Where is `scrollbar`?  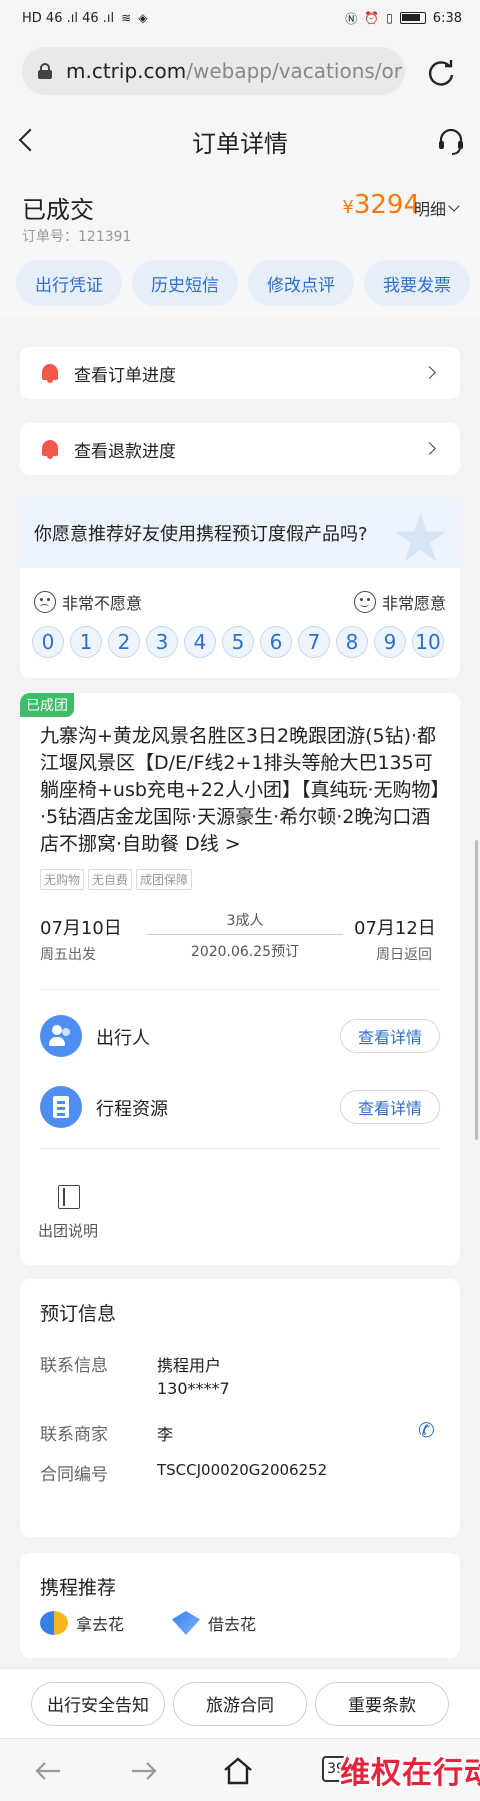
scrollbar is located at coordinates (476, 990).